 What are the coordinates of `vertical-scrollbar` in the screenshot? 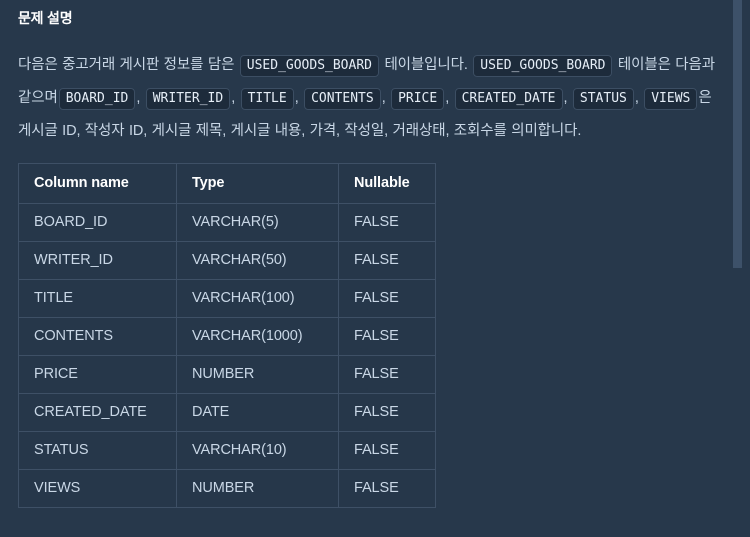 It's located at (737, 268).